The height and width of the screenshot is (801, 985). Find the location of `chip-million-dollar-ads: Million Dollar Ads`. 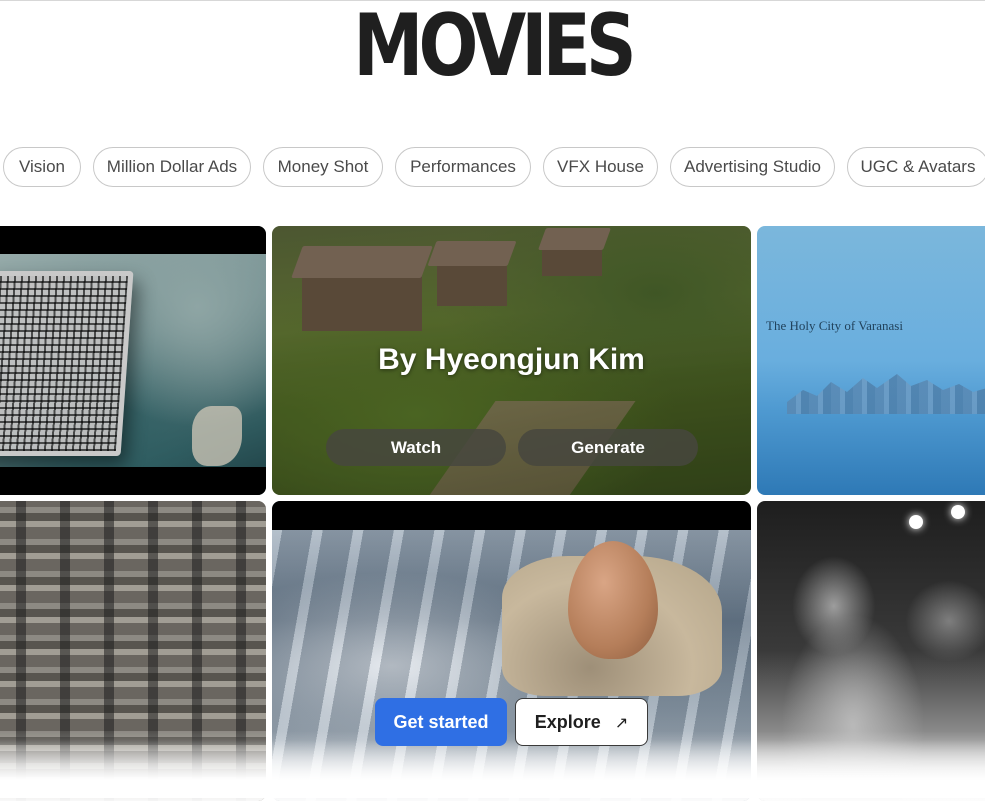

chip-million-dollar-ads: Million Dollar Ads is located at coordinates (172, 167).